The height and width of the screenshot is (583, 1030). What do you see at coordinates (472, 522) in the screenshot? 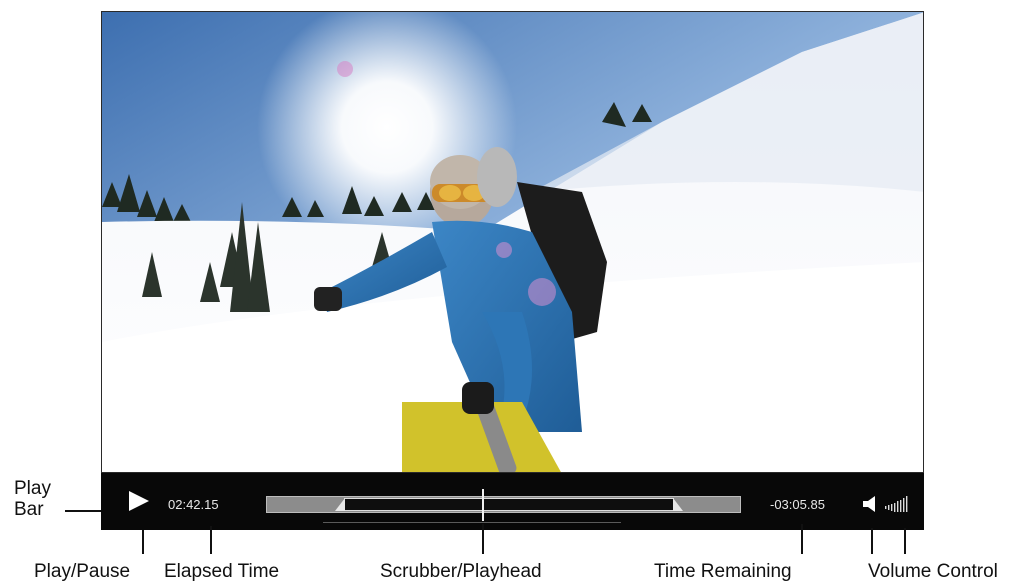
I see `scrubber-underline` at bounding box center [472, 522].